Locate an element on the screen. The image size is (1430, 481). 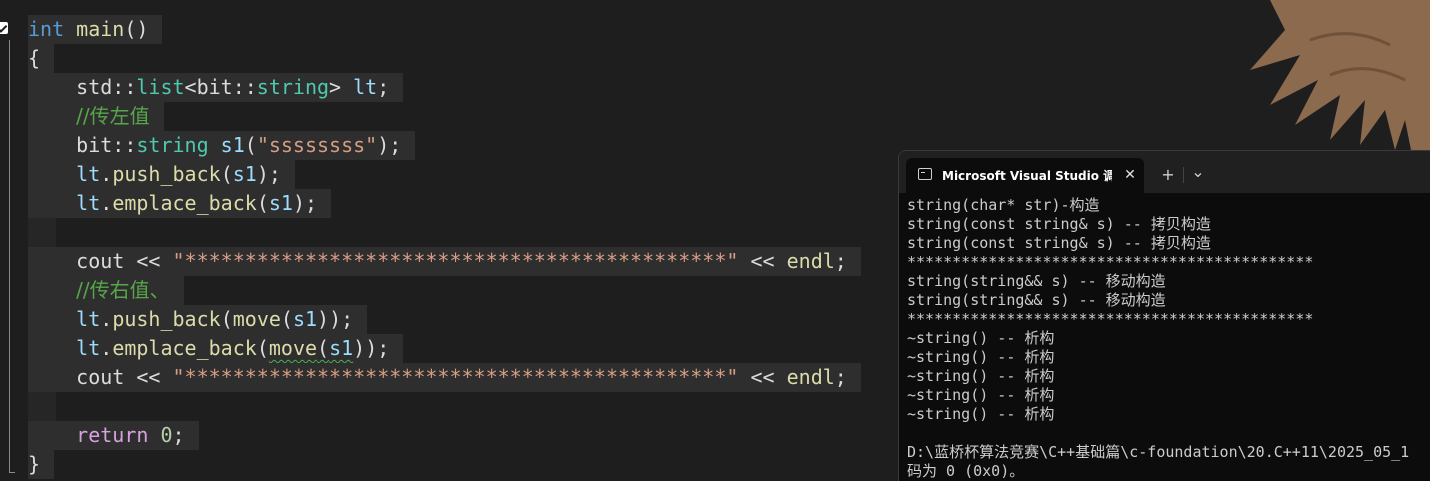
code-line: lt.emplace_back(s1); is located at coordinates (180, 203).